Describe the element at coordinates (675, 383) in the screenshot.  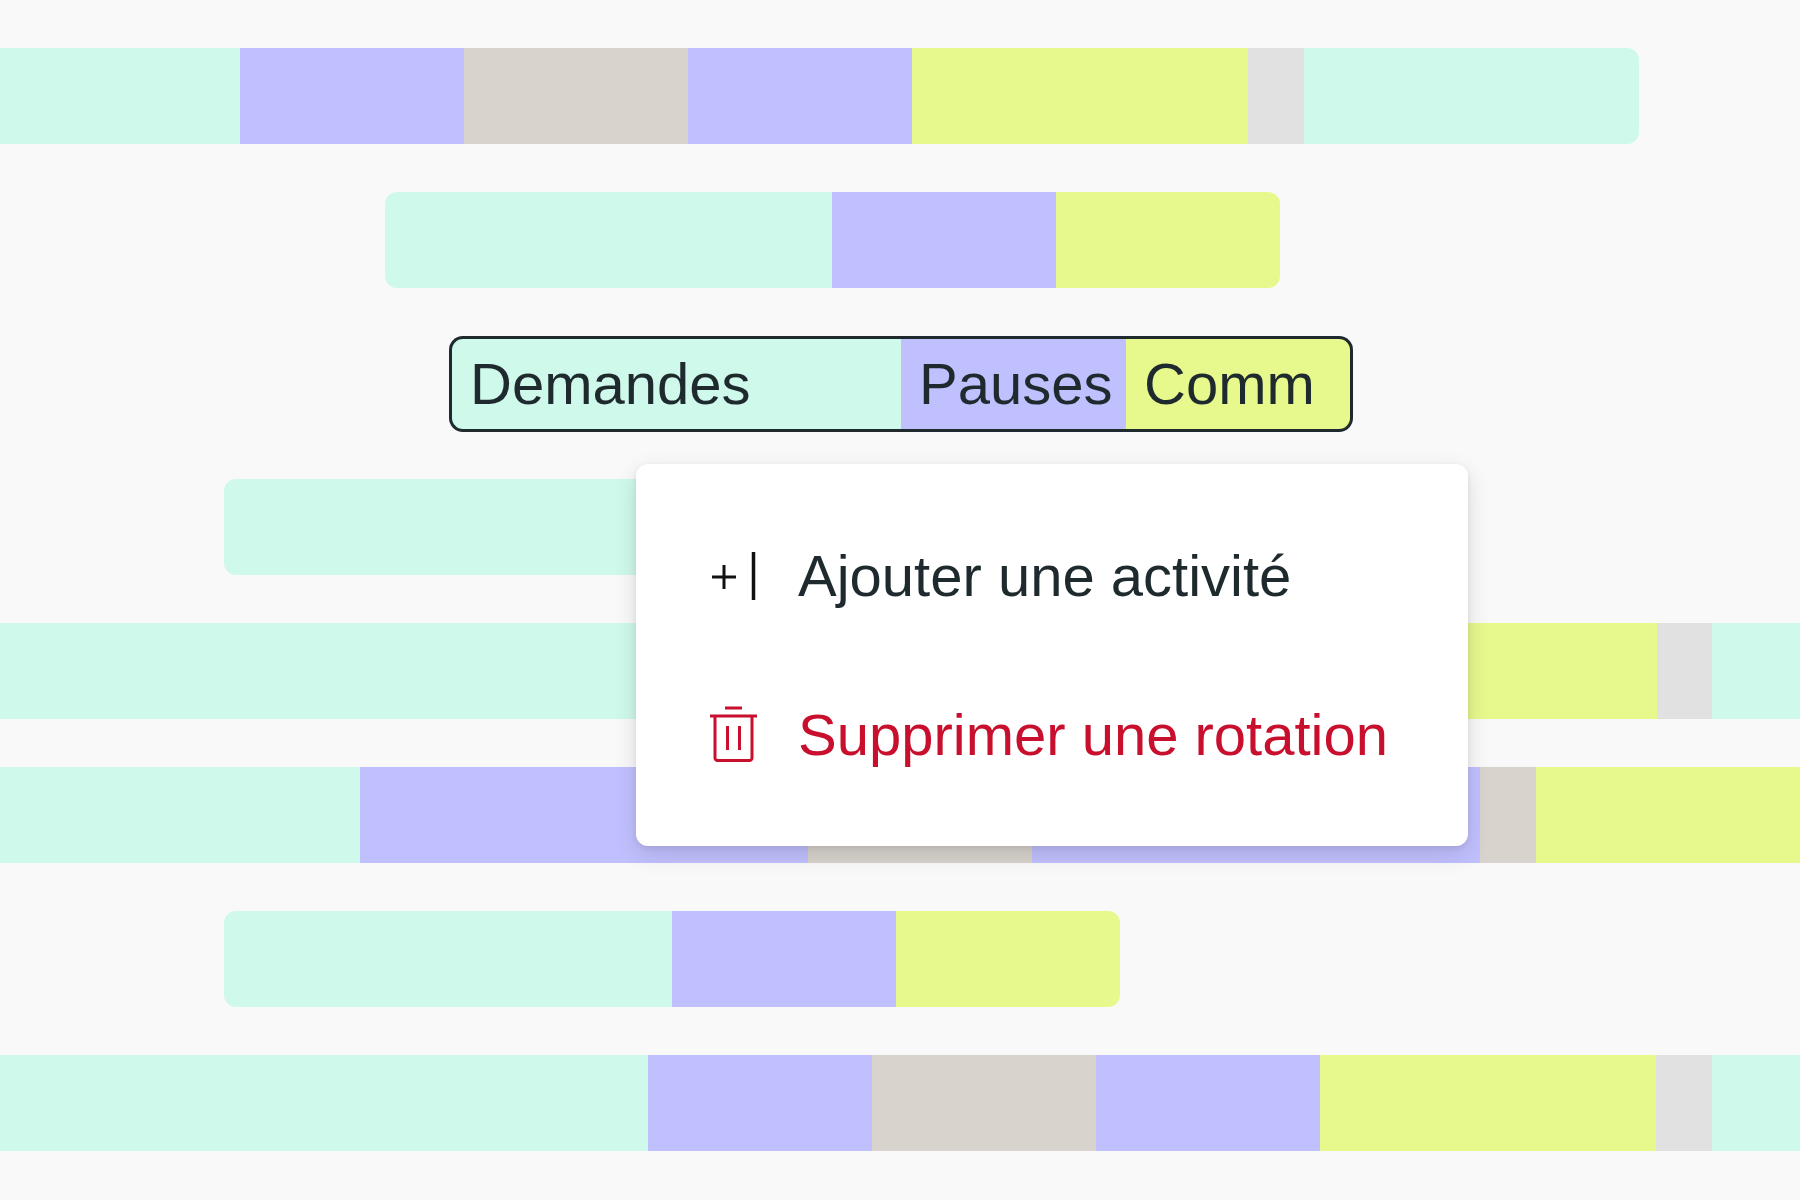
I see `activity-segment: Demandes` at that location.